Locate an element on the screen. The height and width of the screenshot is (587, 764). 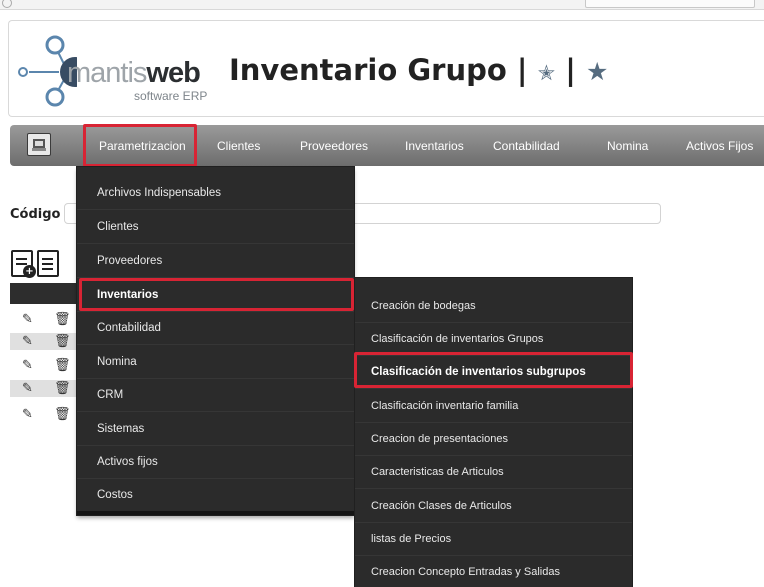
menu-item-clientes: Clientes is located at coordinates (215, 227).